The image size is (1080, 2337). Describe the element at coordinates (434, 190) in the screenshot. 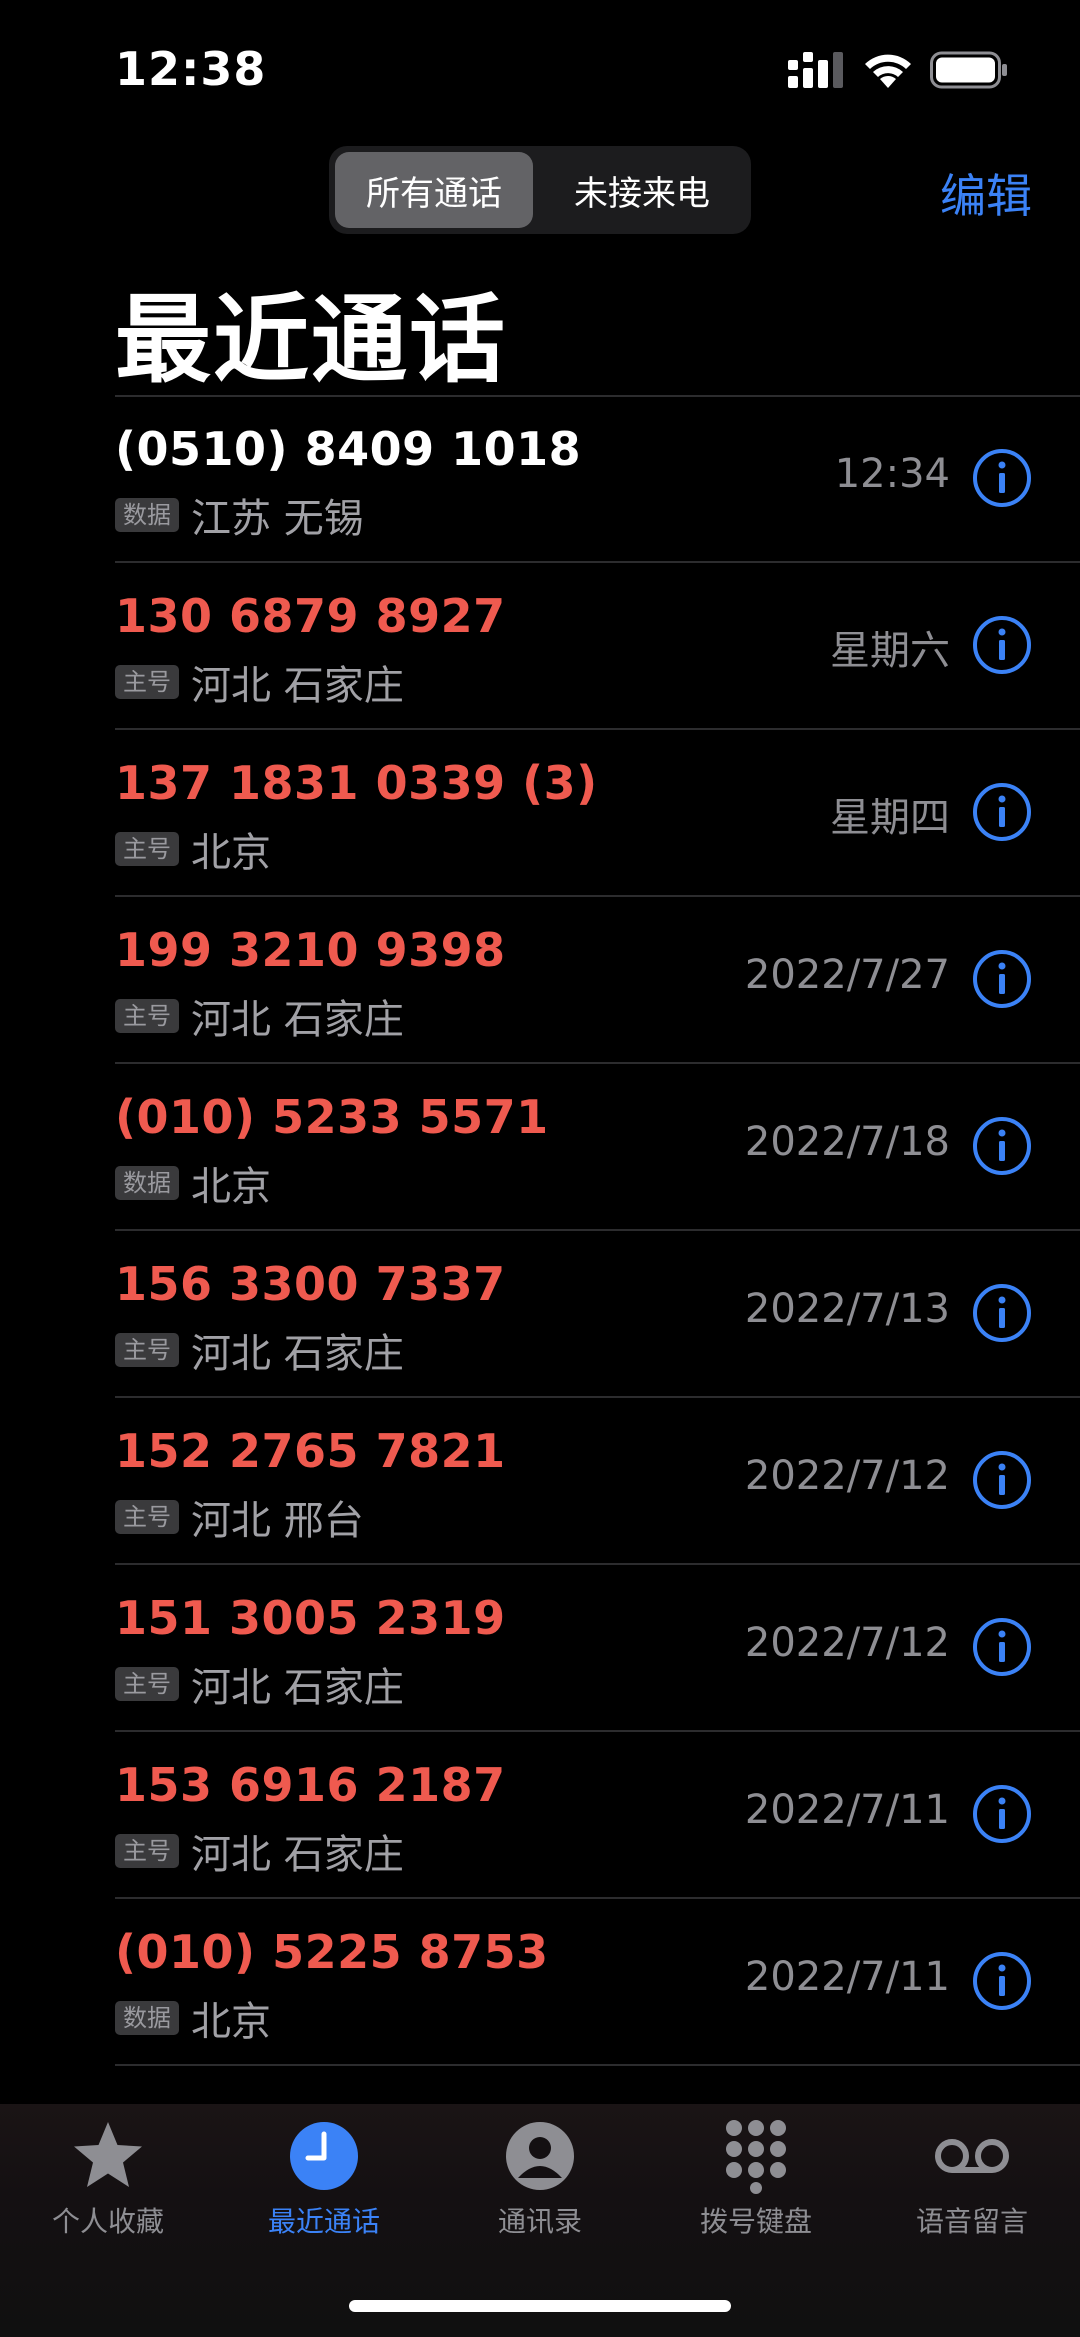

I see `segment-all-calls: 所有通话` at that location.